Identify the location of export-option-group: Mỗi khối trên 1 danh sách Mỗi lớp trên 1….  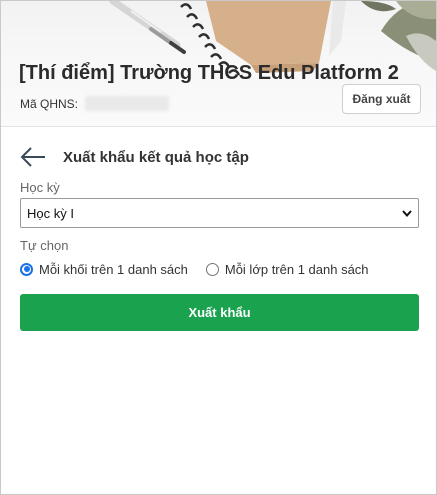
(194, 269).